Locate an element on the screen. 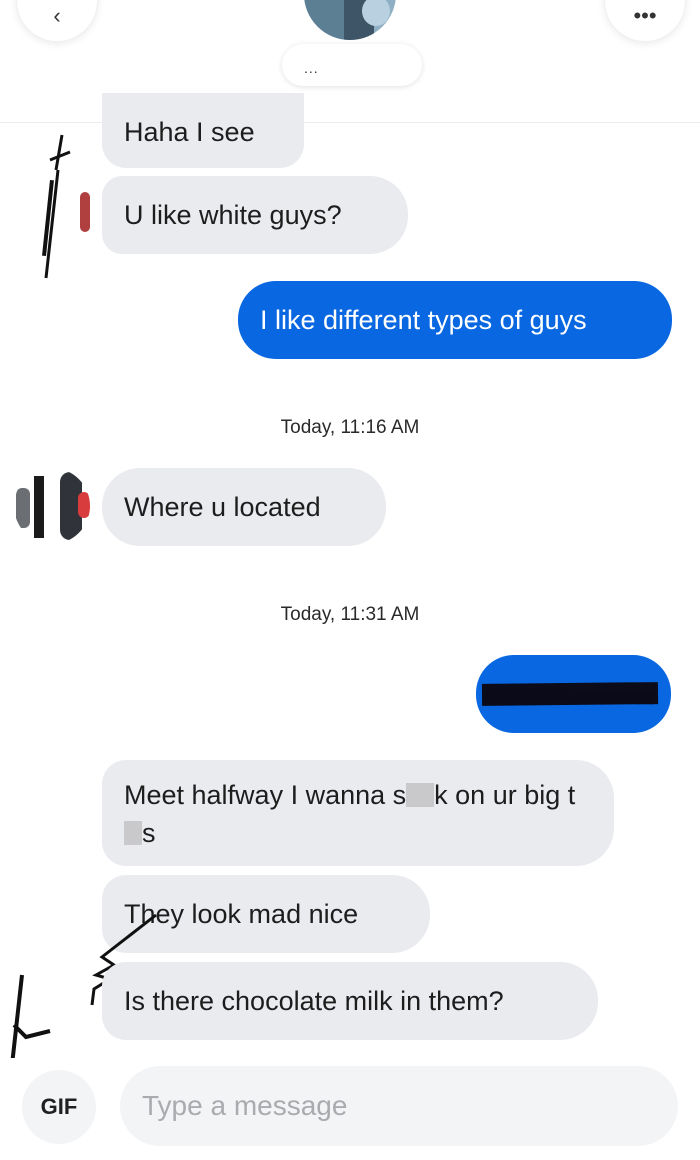 Image resolution: width=700 pixels, height=1160 pixels. more-options-button: ••• is located at coordinates (645, 21).